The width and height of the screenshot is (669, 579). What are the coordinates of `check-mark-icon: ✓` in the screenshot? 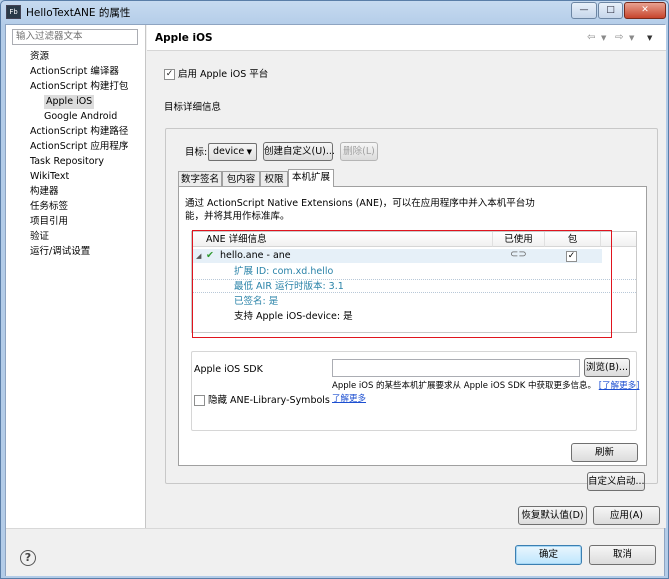 It's located at (169, 74).